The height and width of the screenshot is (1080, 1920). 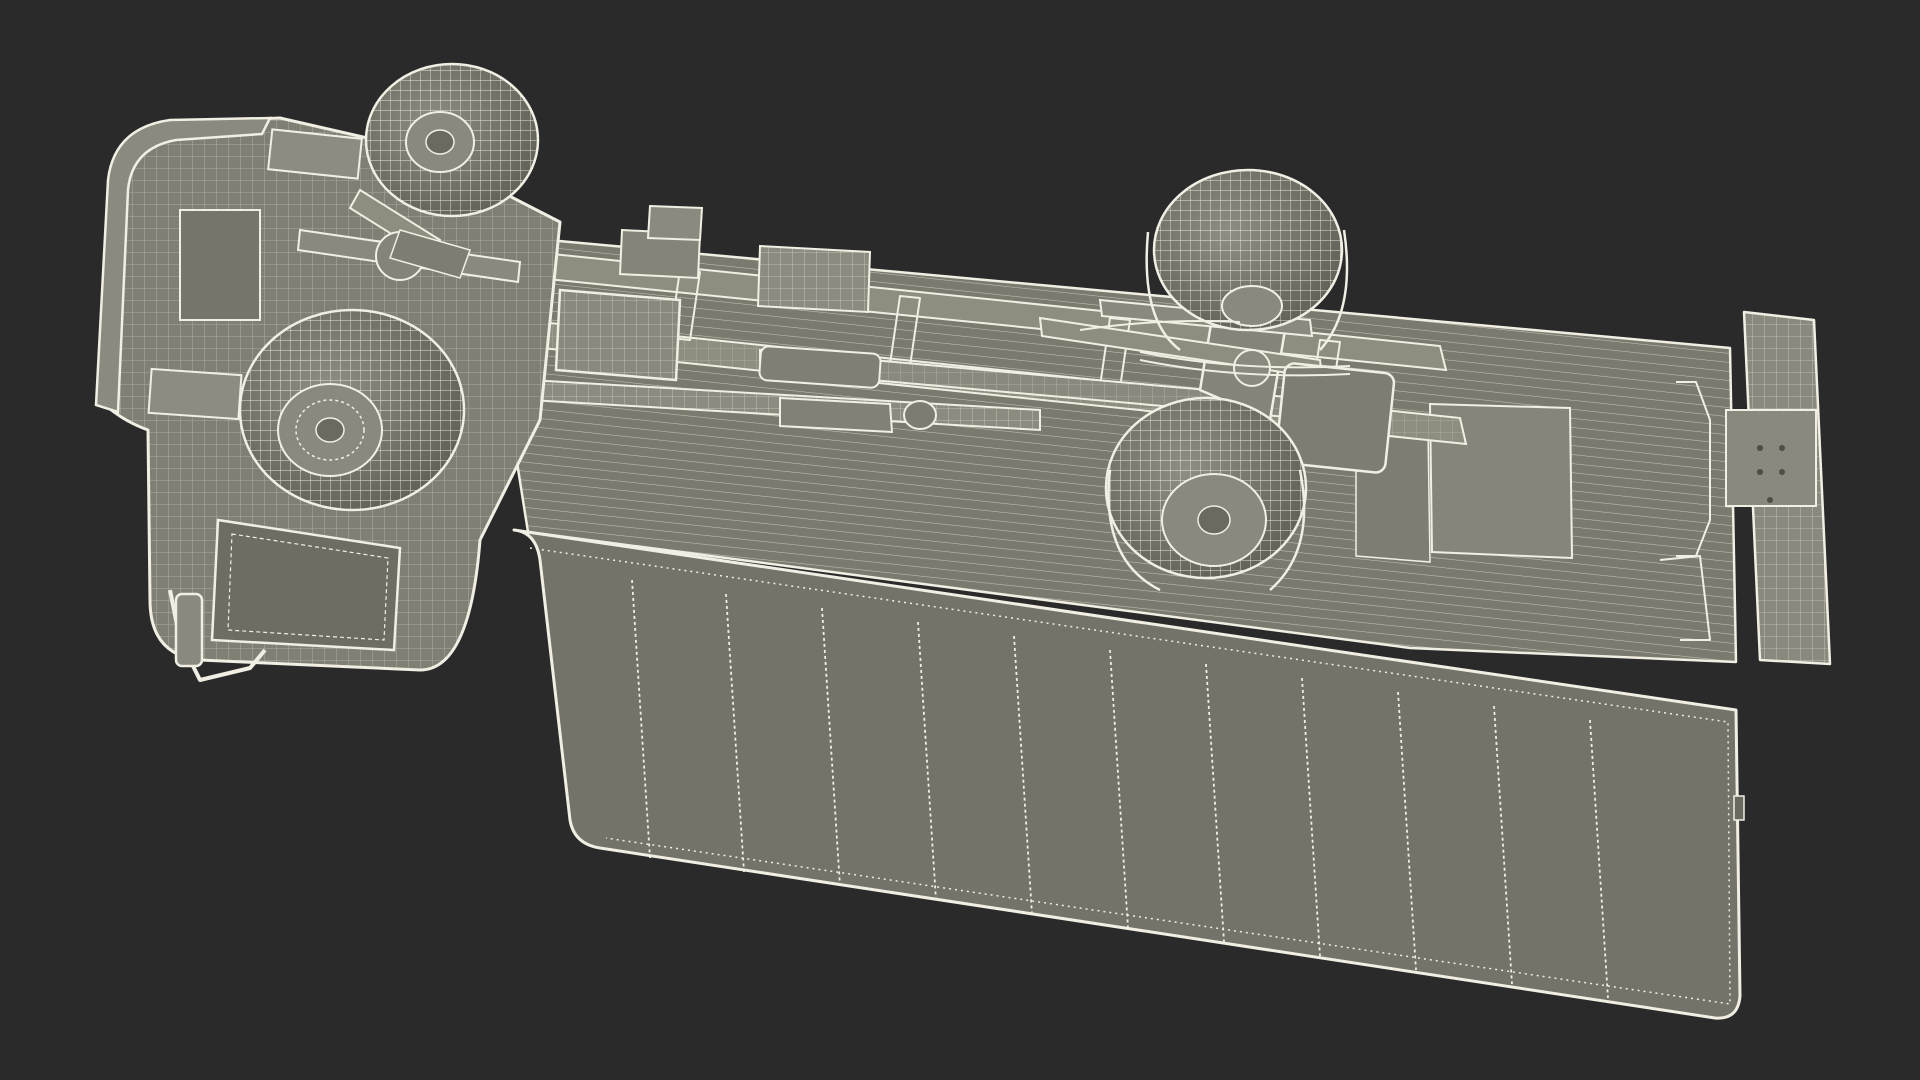 I want to click on front-wheel-bottom, so click(x=352, y=410).